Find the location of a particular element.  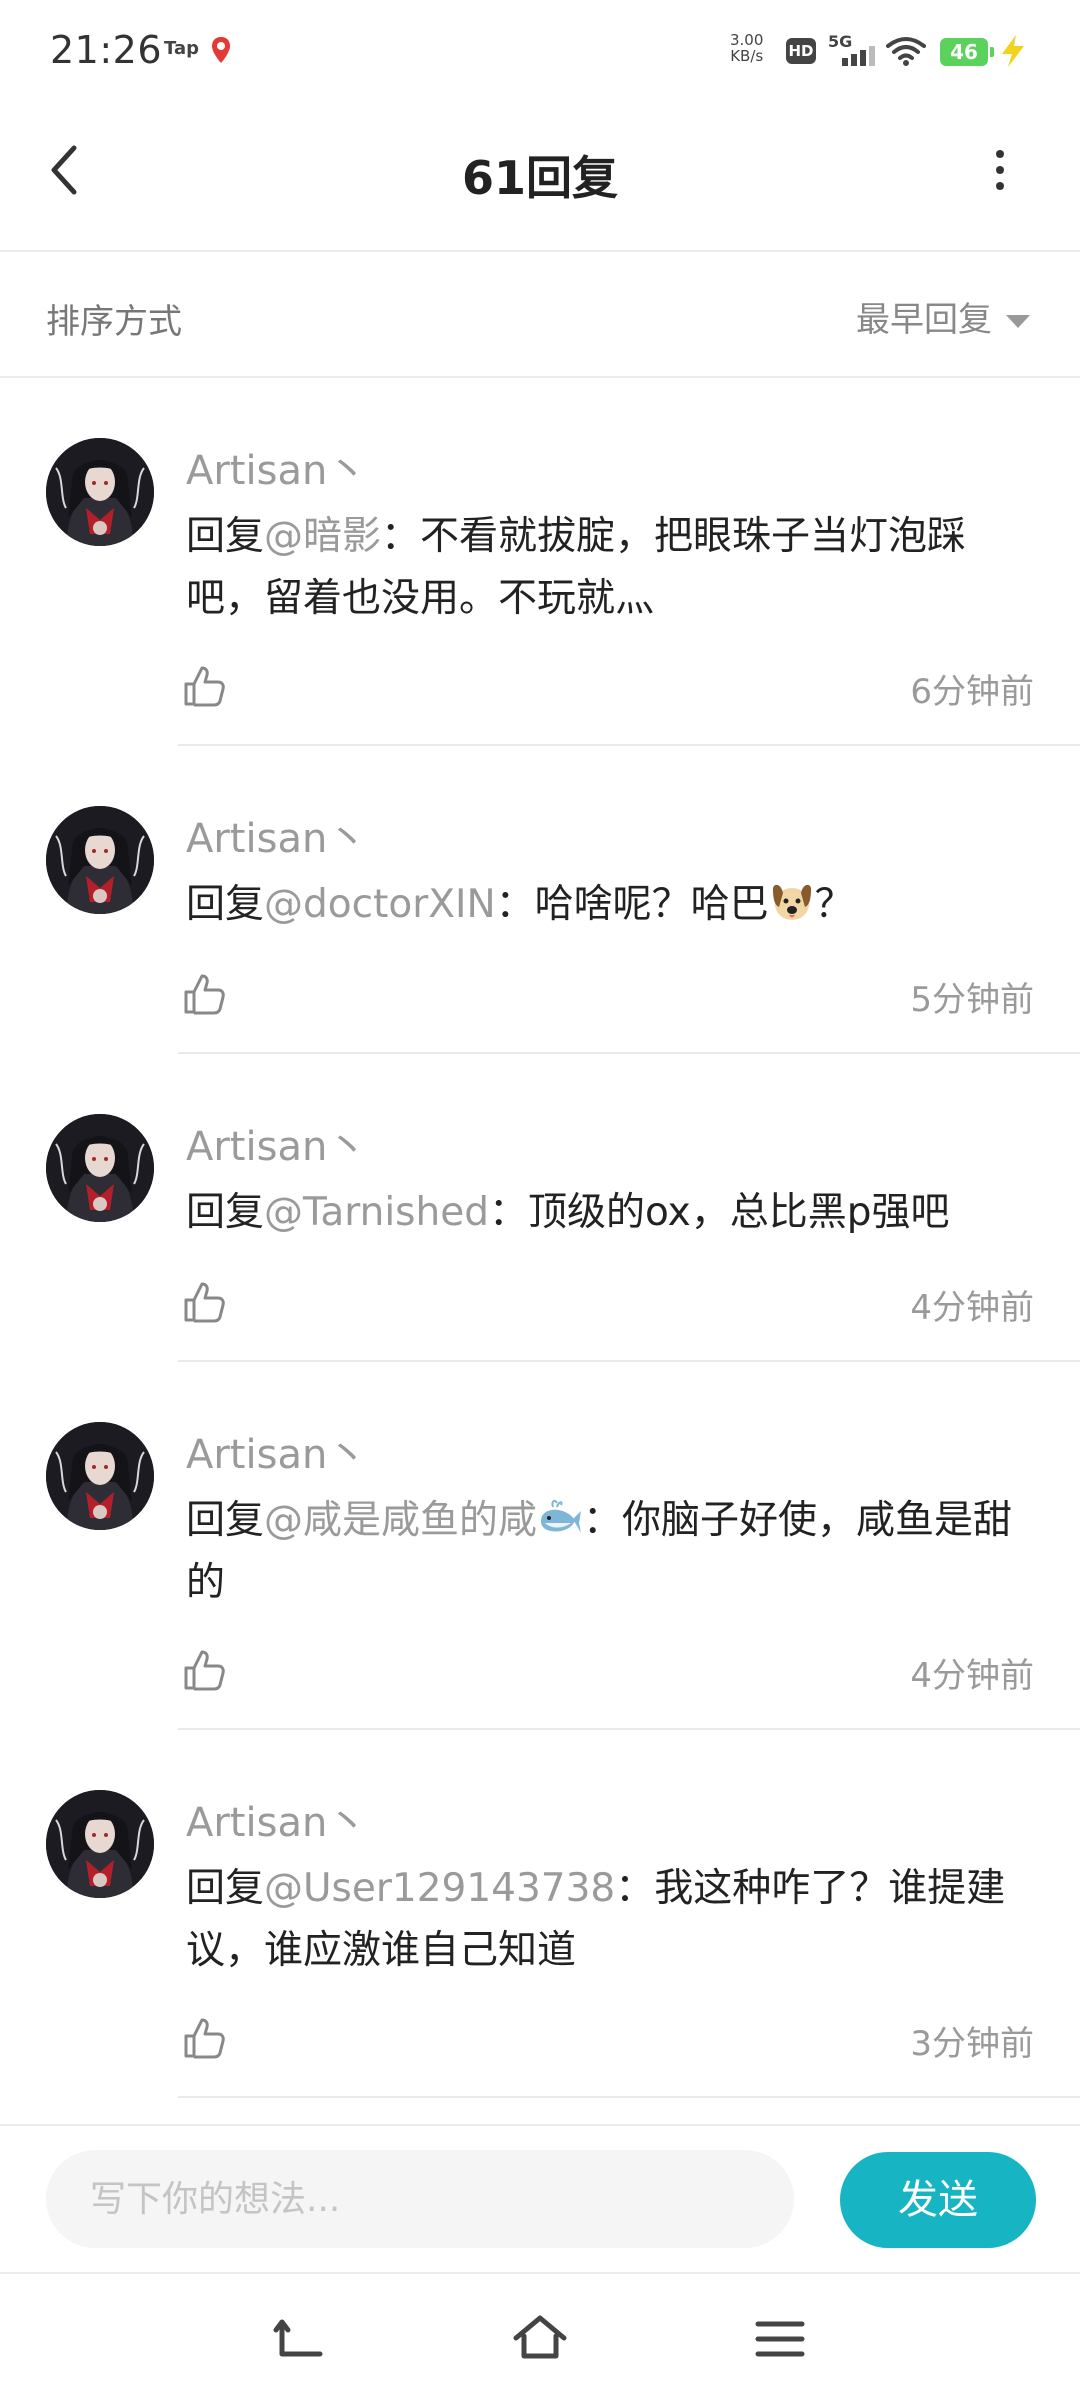

comment-body-end: ？ is located at coordinates (834, 904).